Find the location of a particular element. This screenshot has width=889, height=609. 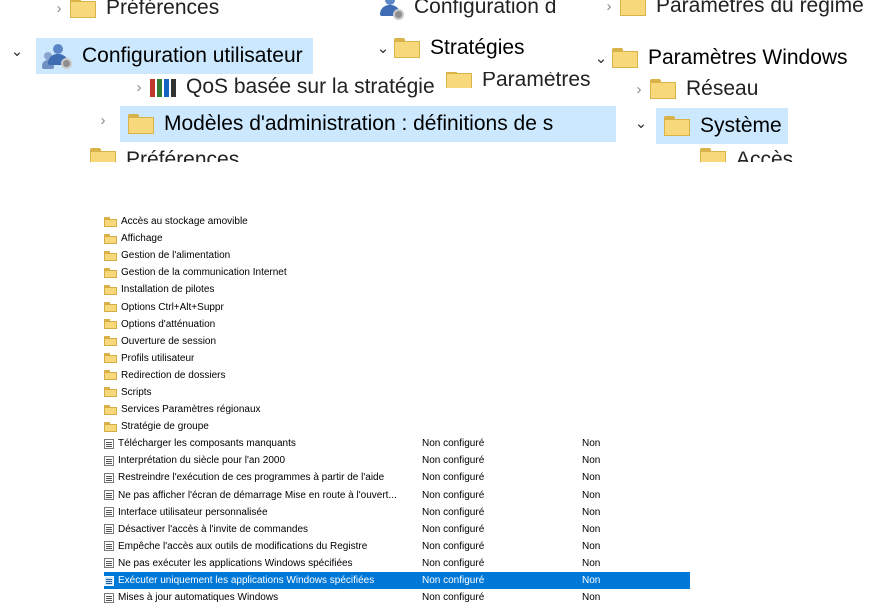

tree-item-preferences-bottom: Préférences is located at coordinates (164, 155).